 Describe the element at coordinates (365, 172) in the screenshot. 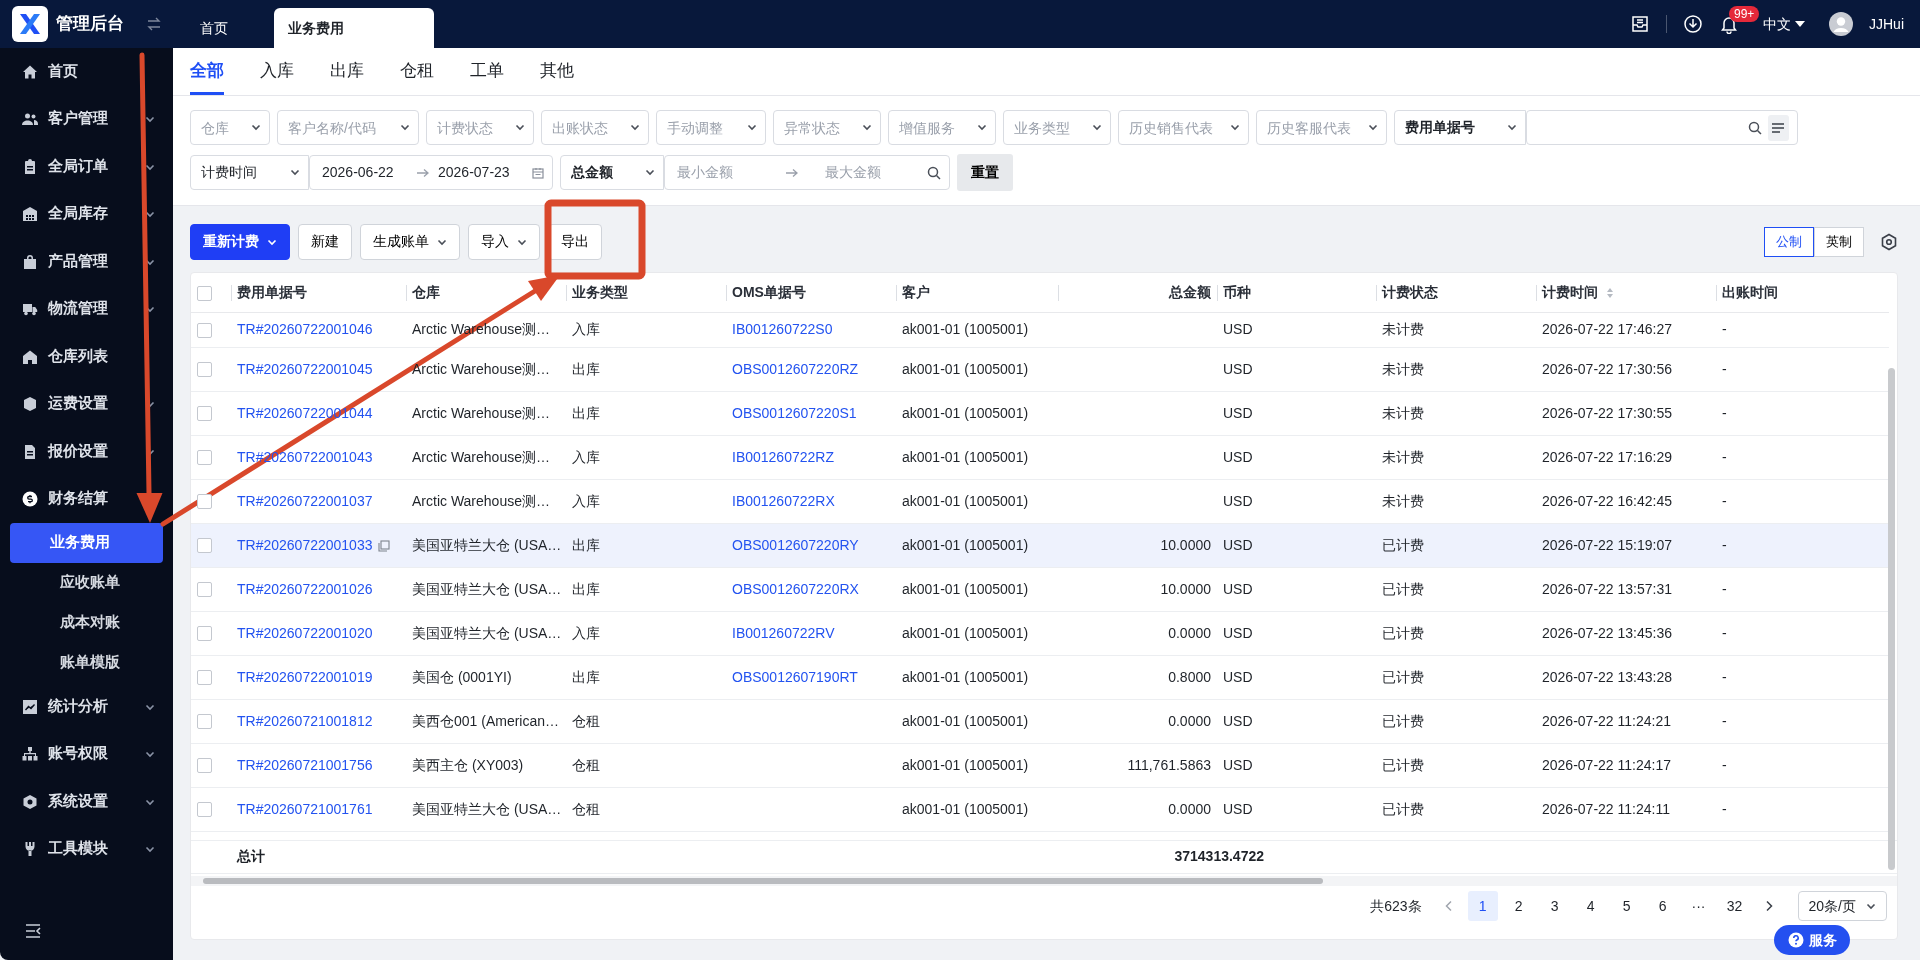

I see `date-start-field: 2026-06-22` at that location.